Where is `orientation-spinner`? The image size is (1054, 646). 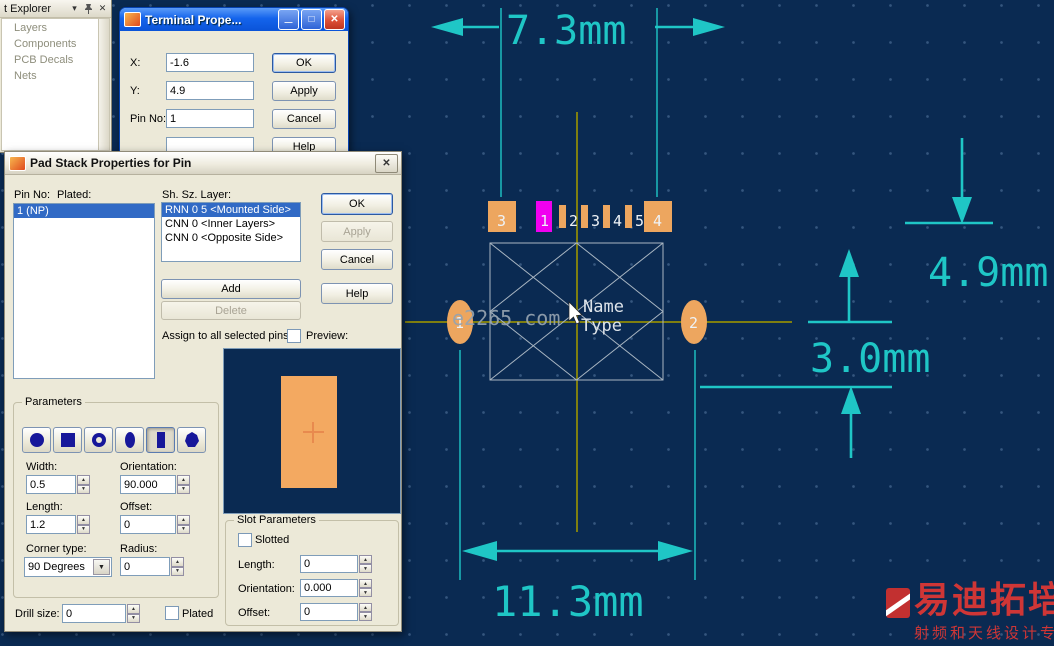 orientation-spinner is located at coordinates (183, 484).